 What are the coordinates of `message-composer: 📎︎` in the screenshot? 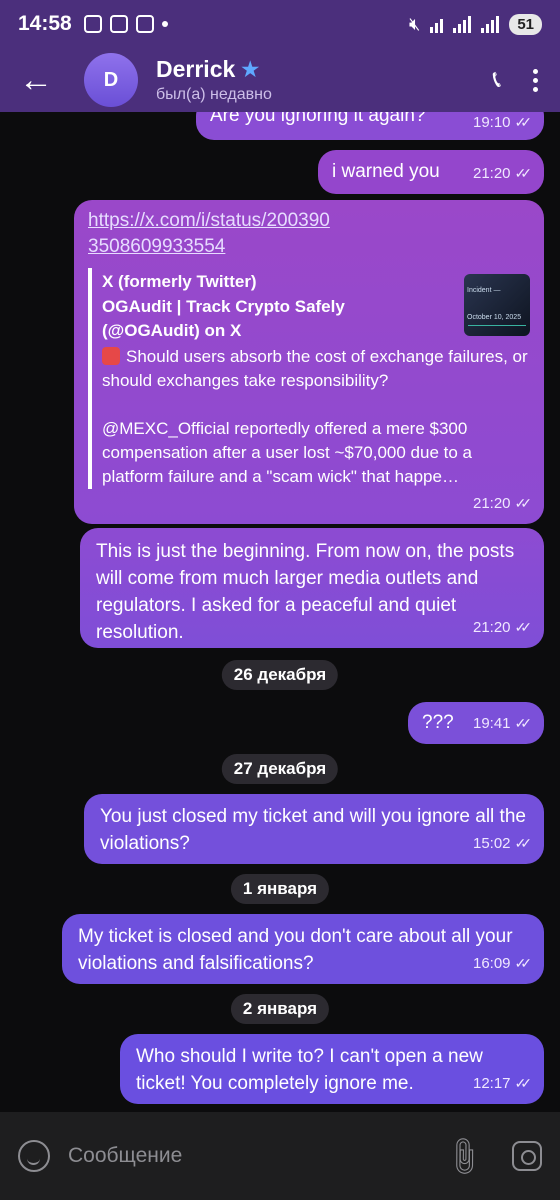 It's located at (280, 1156).